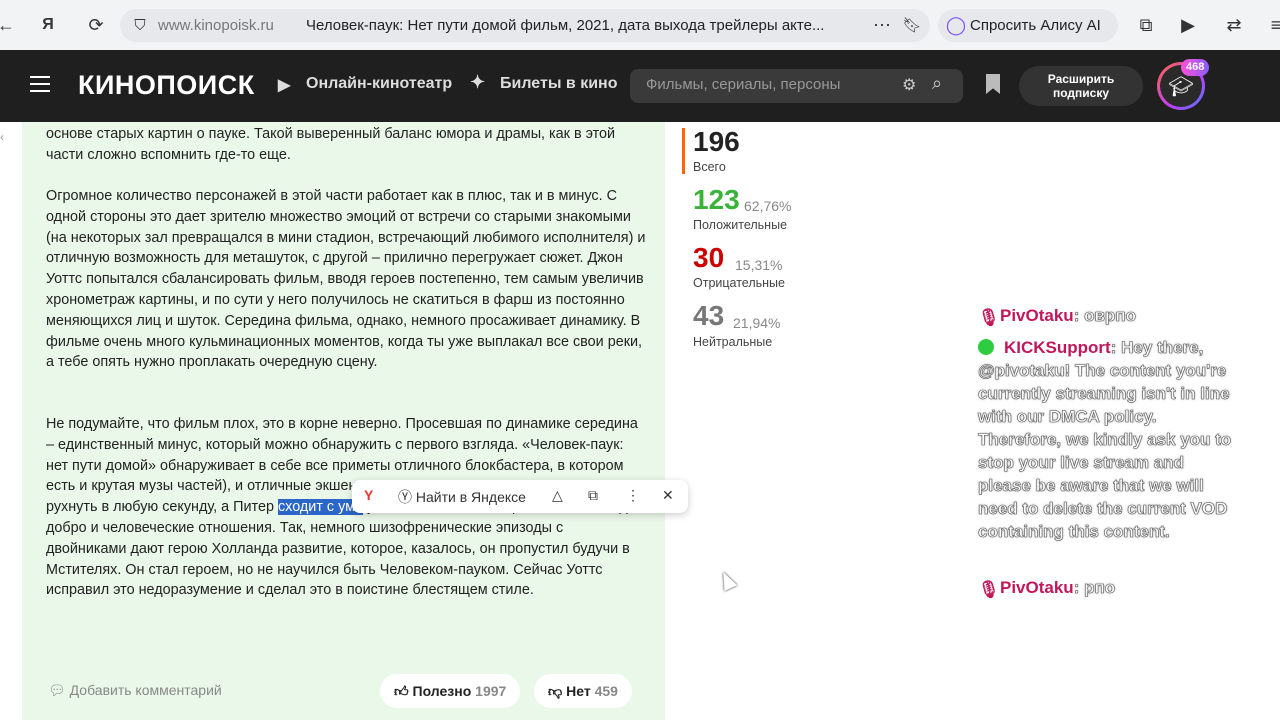 This screenshot has width=1280, height=720. Describe the element at coordinates (583, 691) in the screenshot. I see `not-useful-button: 👎︎ Нет 459` at that location.